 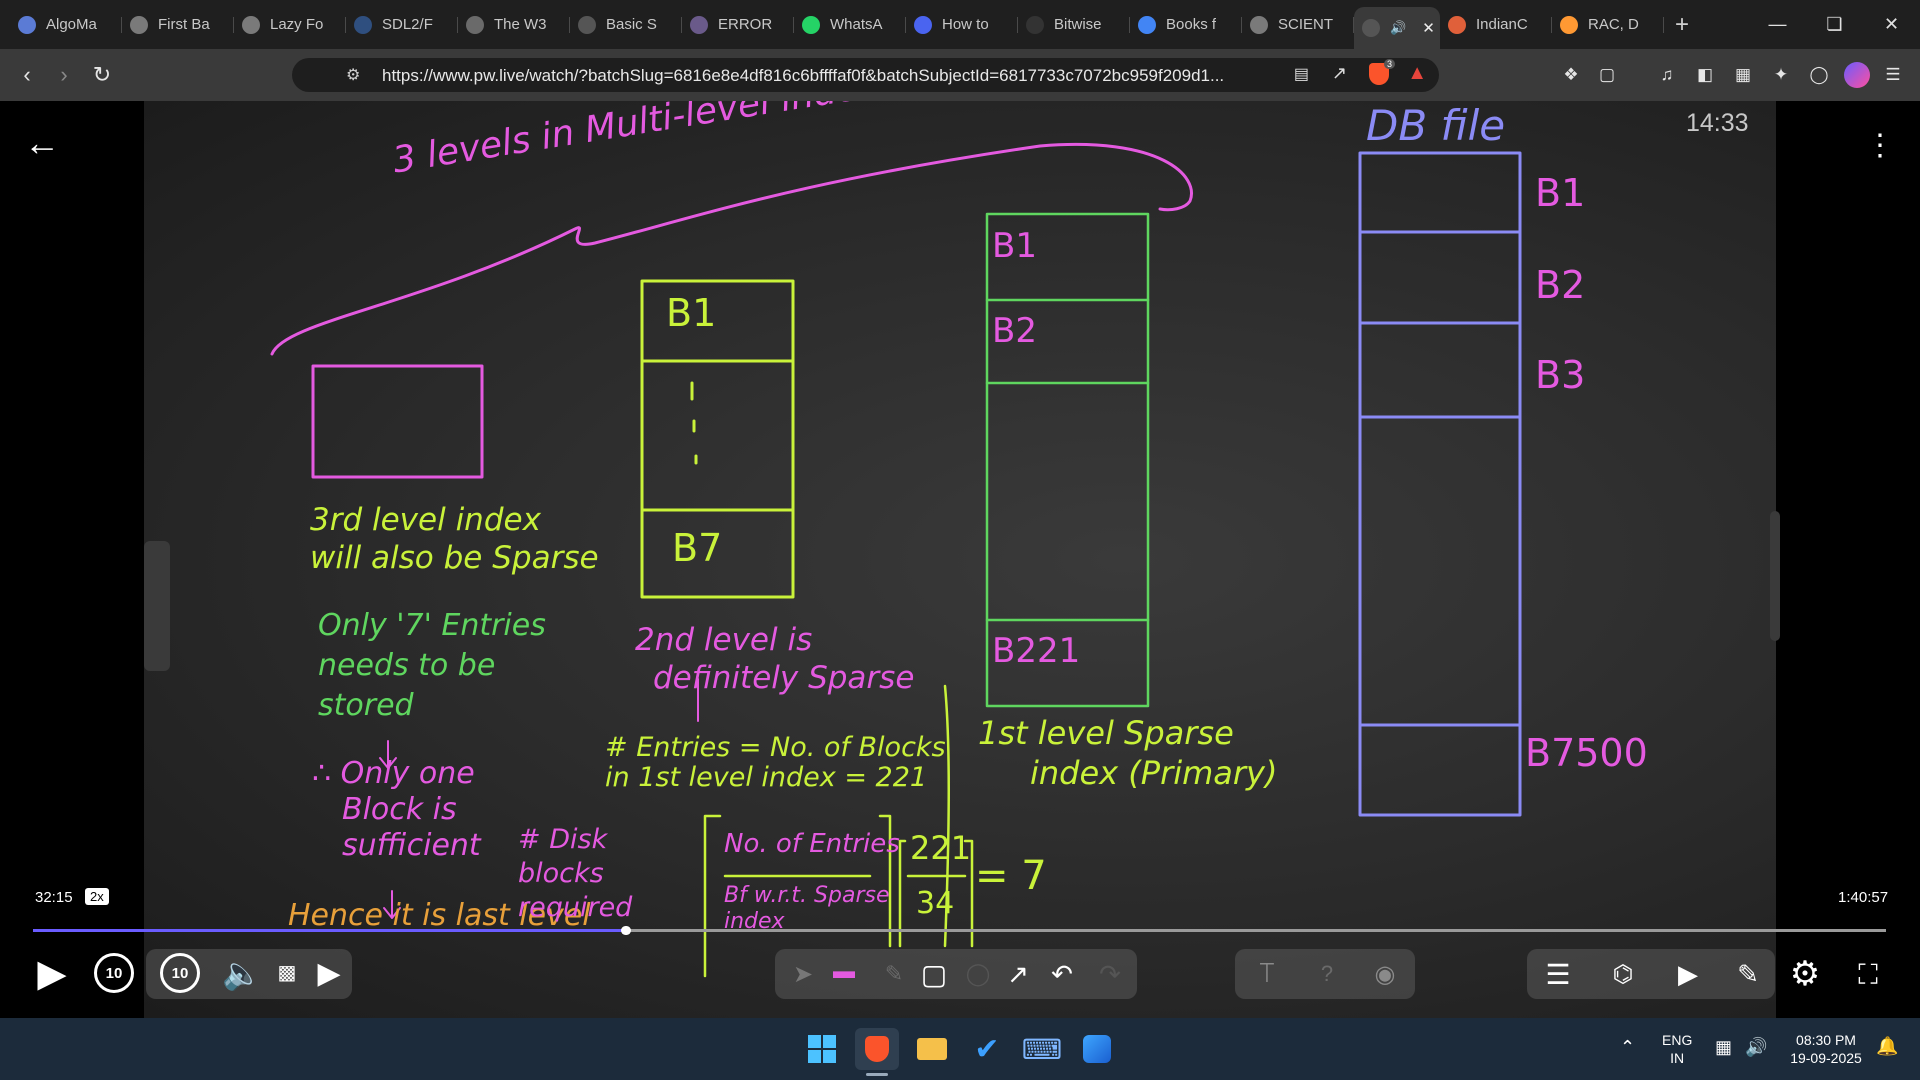 I want to click on help-icon: ?, so click(x=1327, y=974).